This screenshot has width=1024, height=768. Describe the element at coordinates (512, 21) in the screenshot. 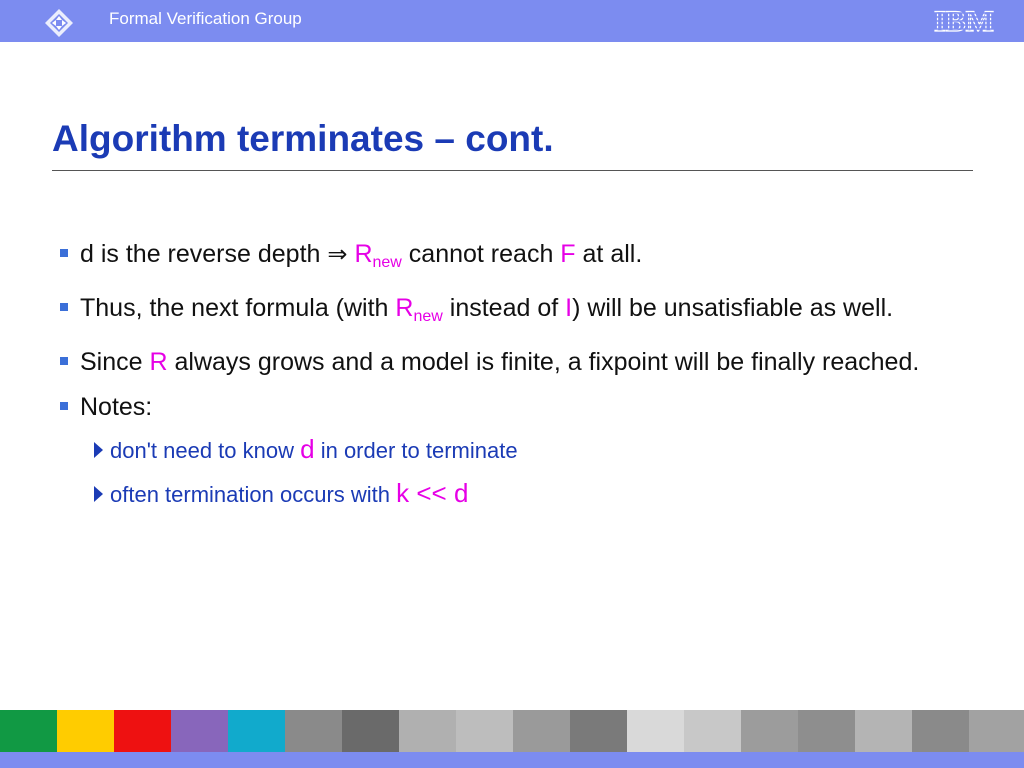

I see `header-bar: Formal Verification Group IBM` at that location.